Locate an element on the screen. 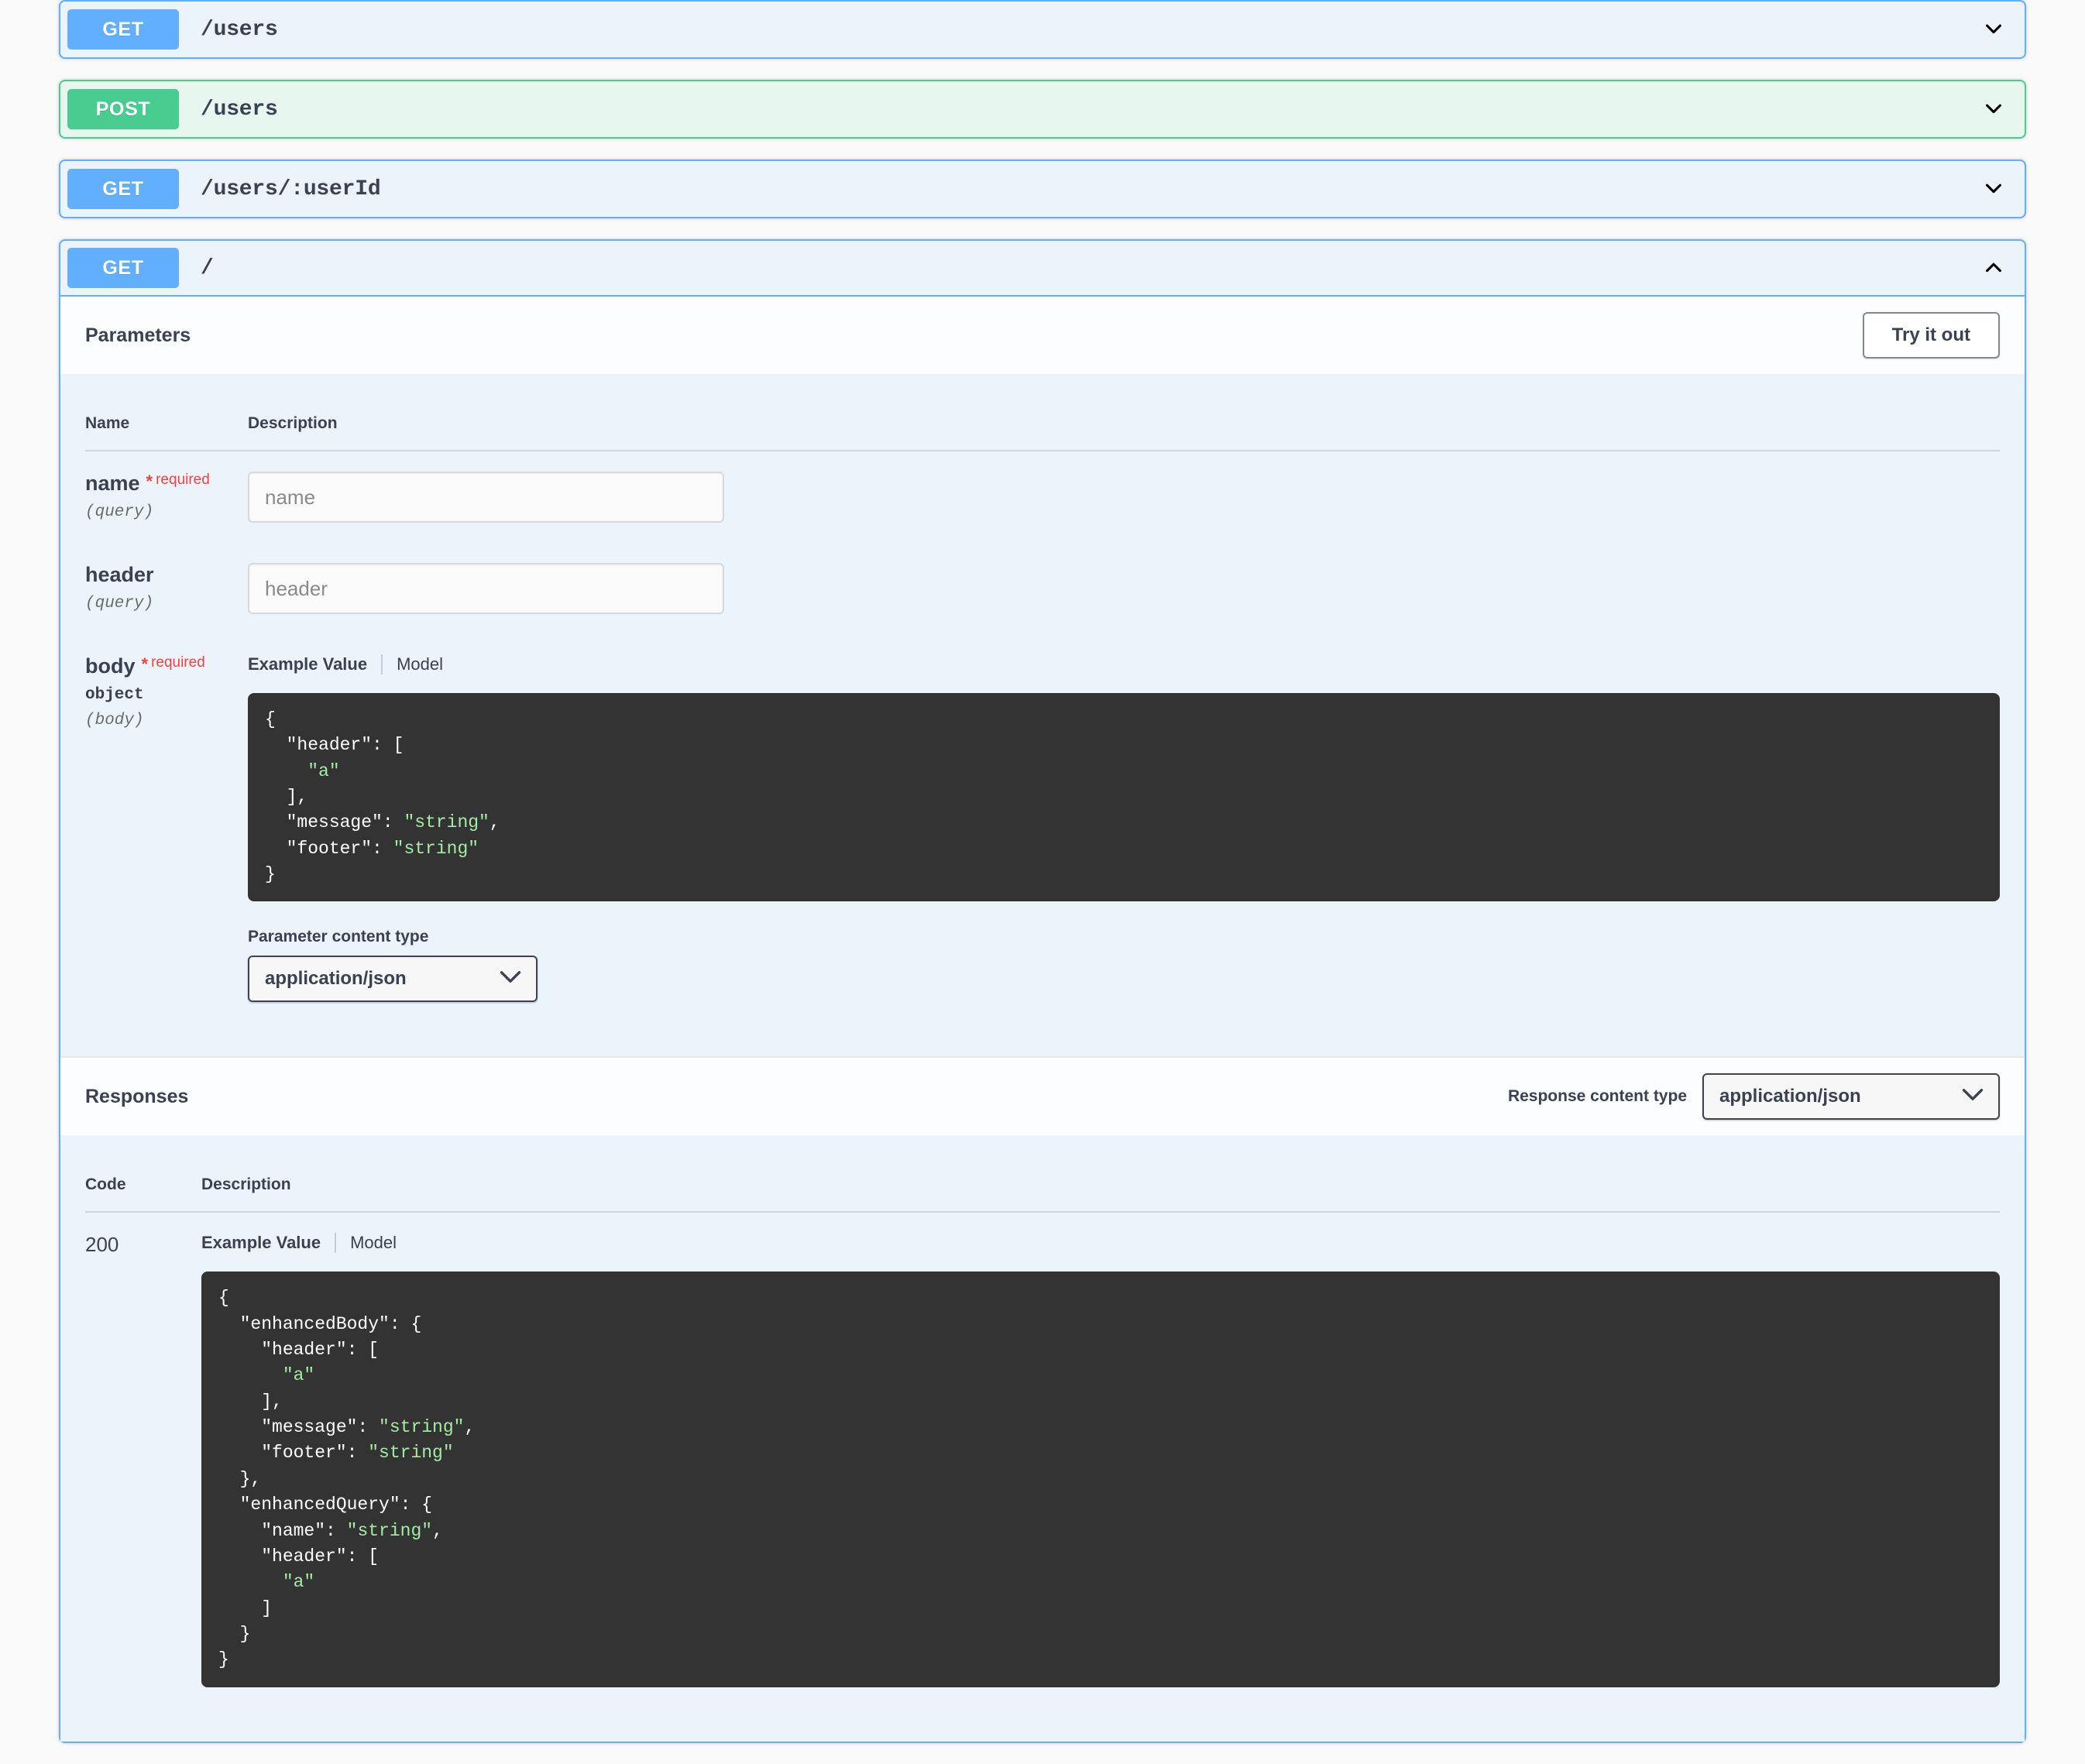 The height and width of the screenshot is (1764, 2085). response-code-cell: 200 is located at coordinates (143, 1459).